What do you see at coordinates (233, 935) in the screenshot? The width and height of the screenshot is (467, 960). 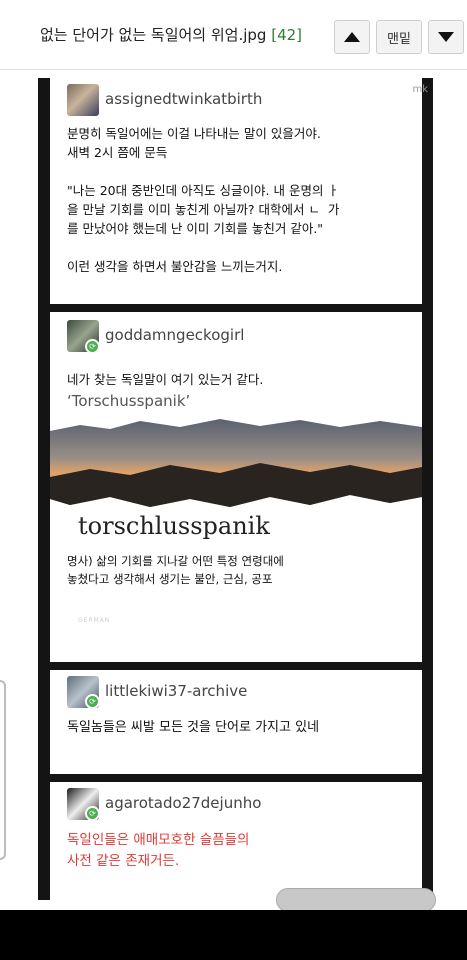 I see `screen-bottom-bar` at bounding box center [233, 935].